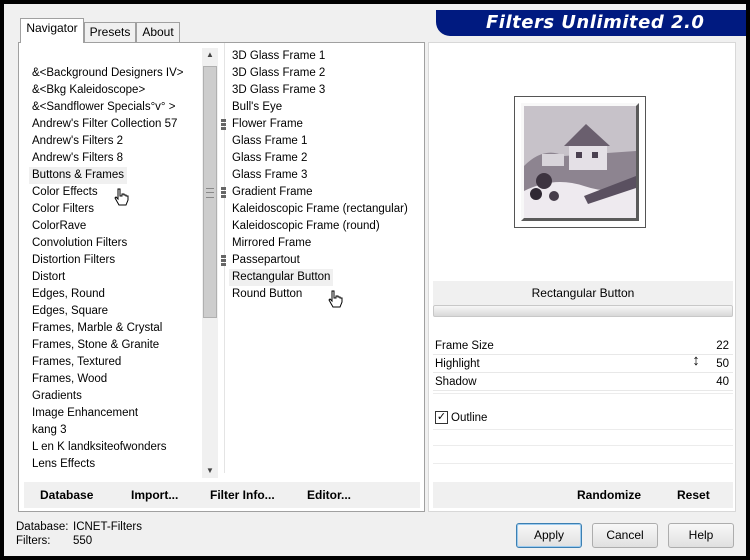 Image resolution: width=750 pixels, height=560 pixels. What do you see at coordinates (441, 417) in the screenshot?
I see `outline-checkbox: ✓` at bounding box center [441, 417].